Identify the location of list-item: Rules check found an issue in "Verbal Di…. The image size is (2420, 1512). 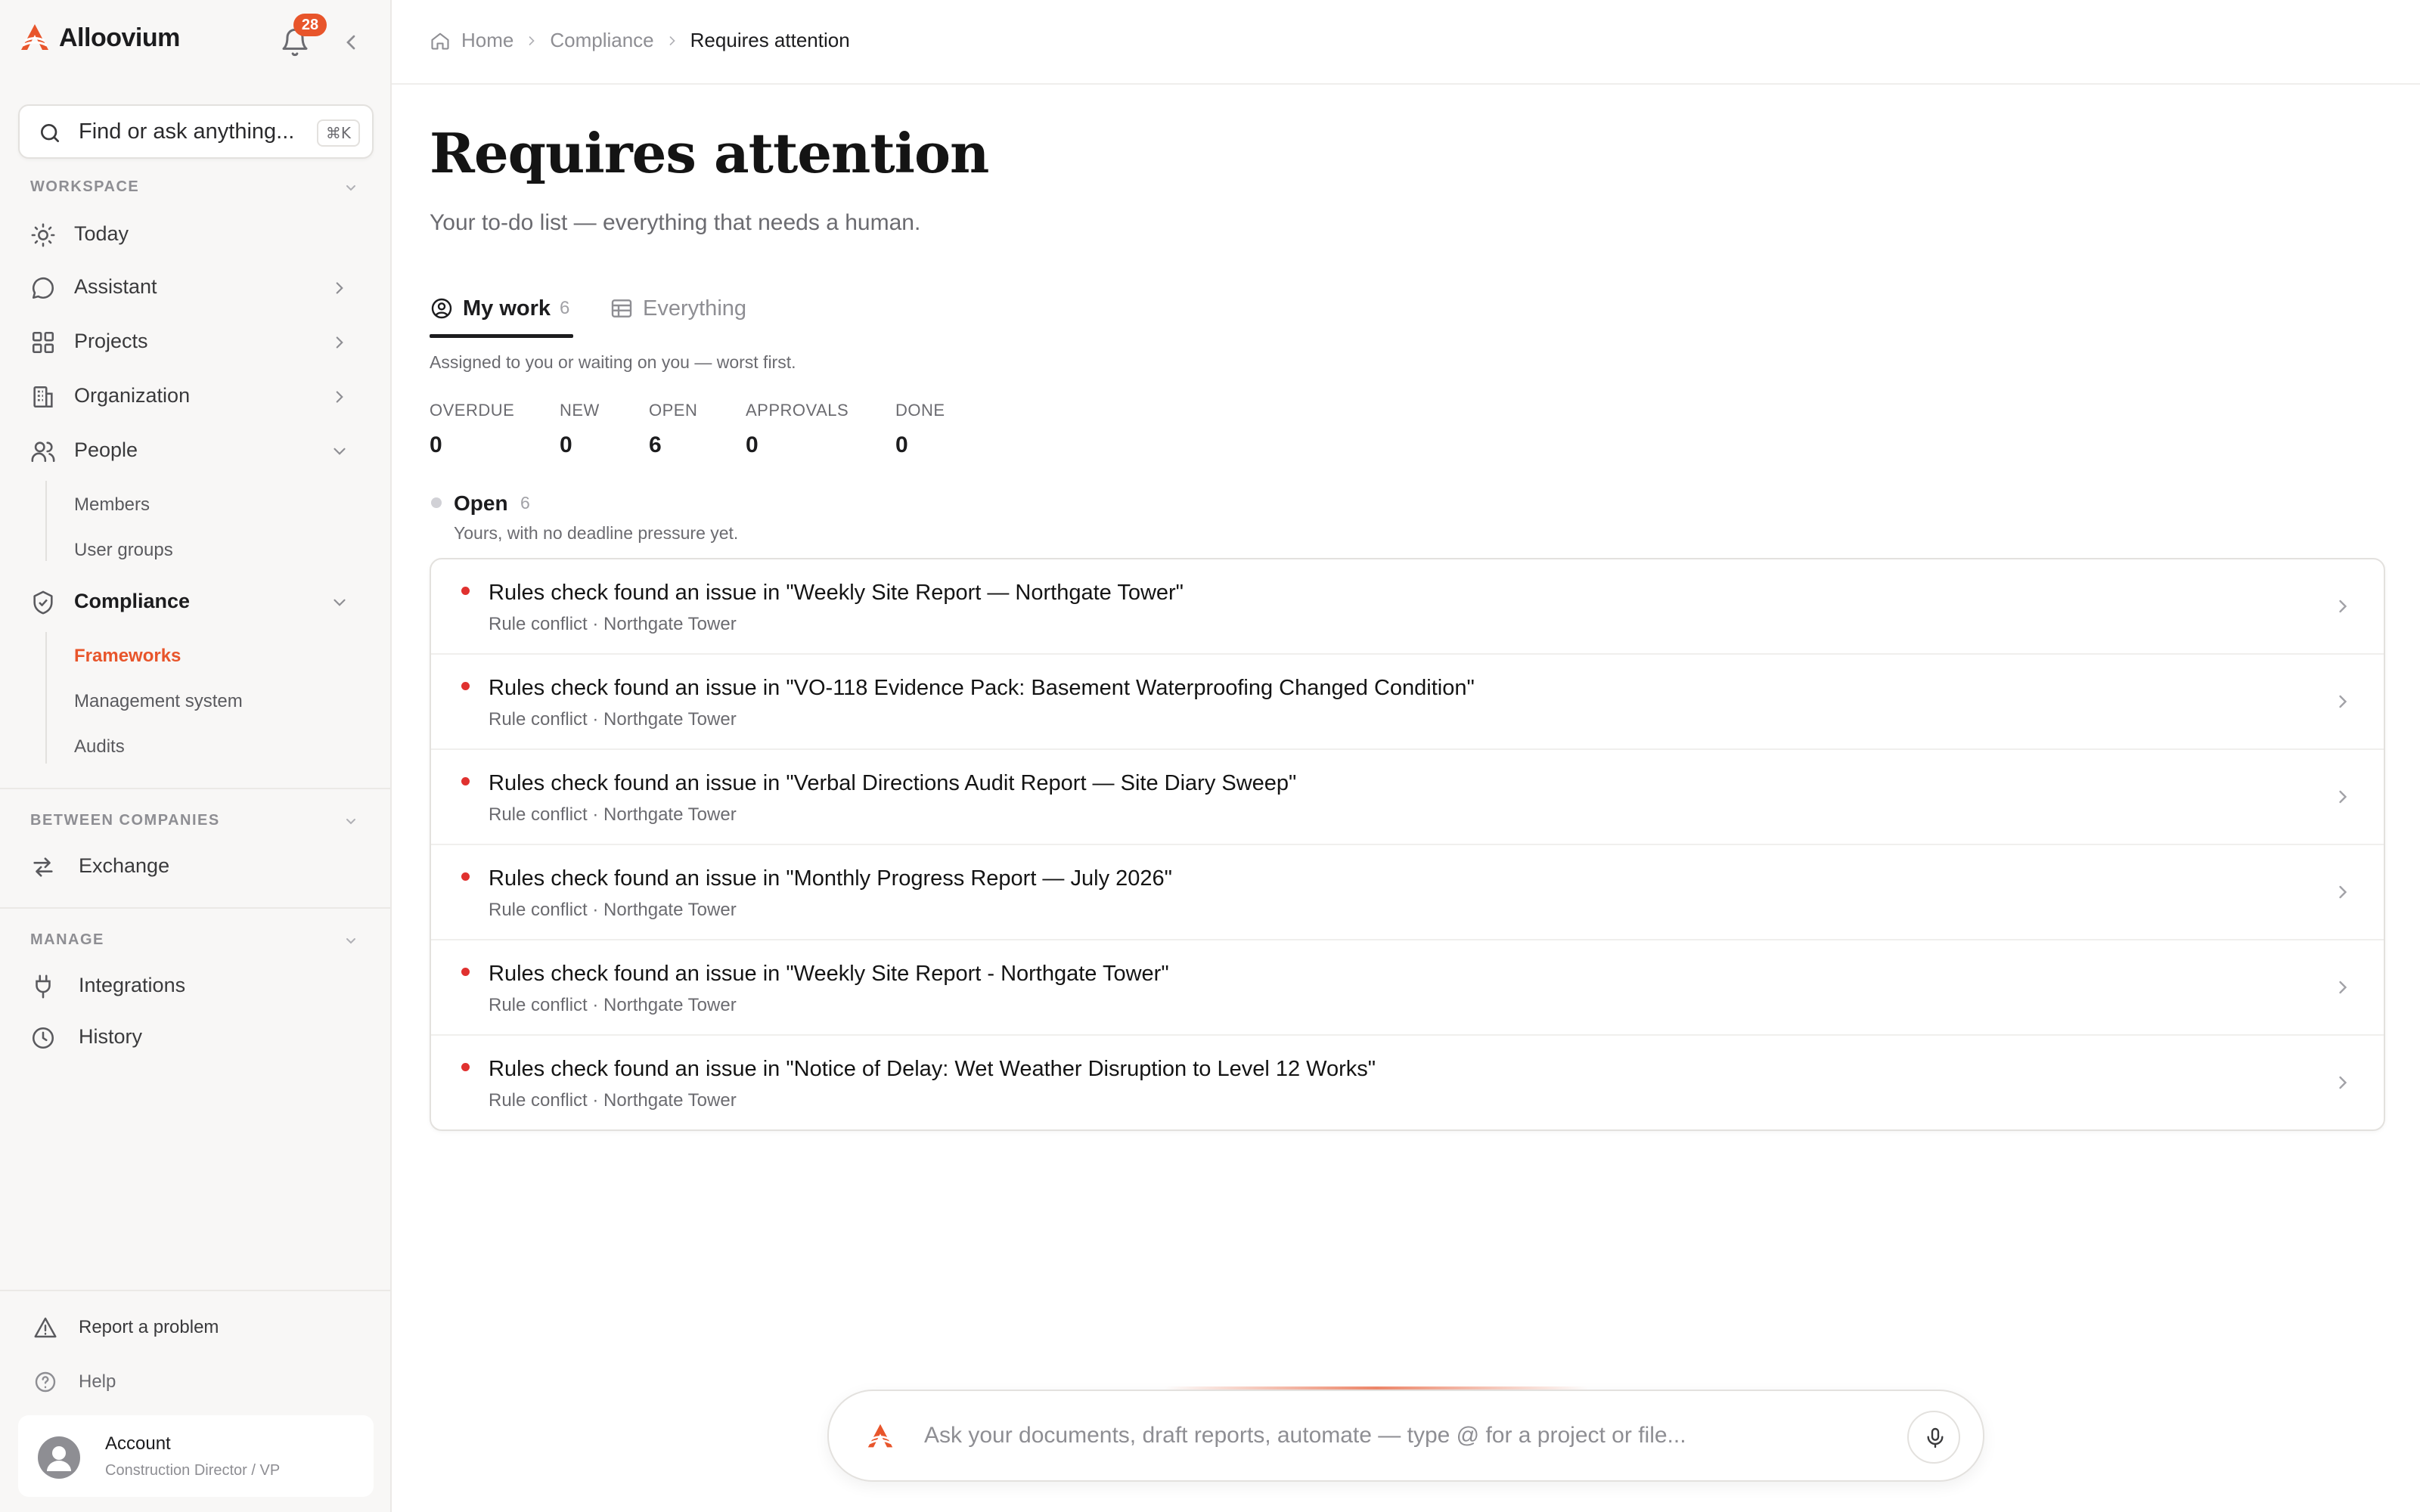
(1407, 797).